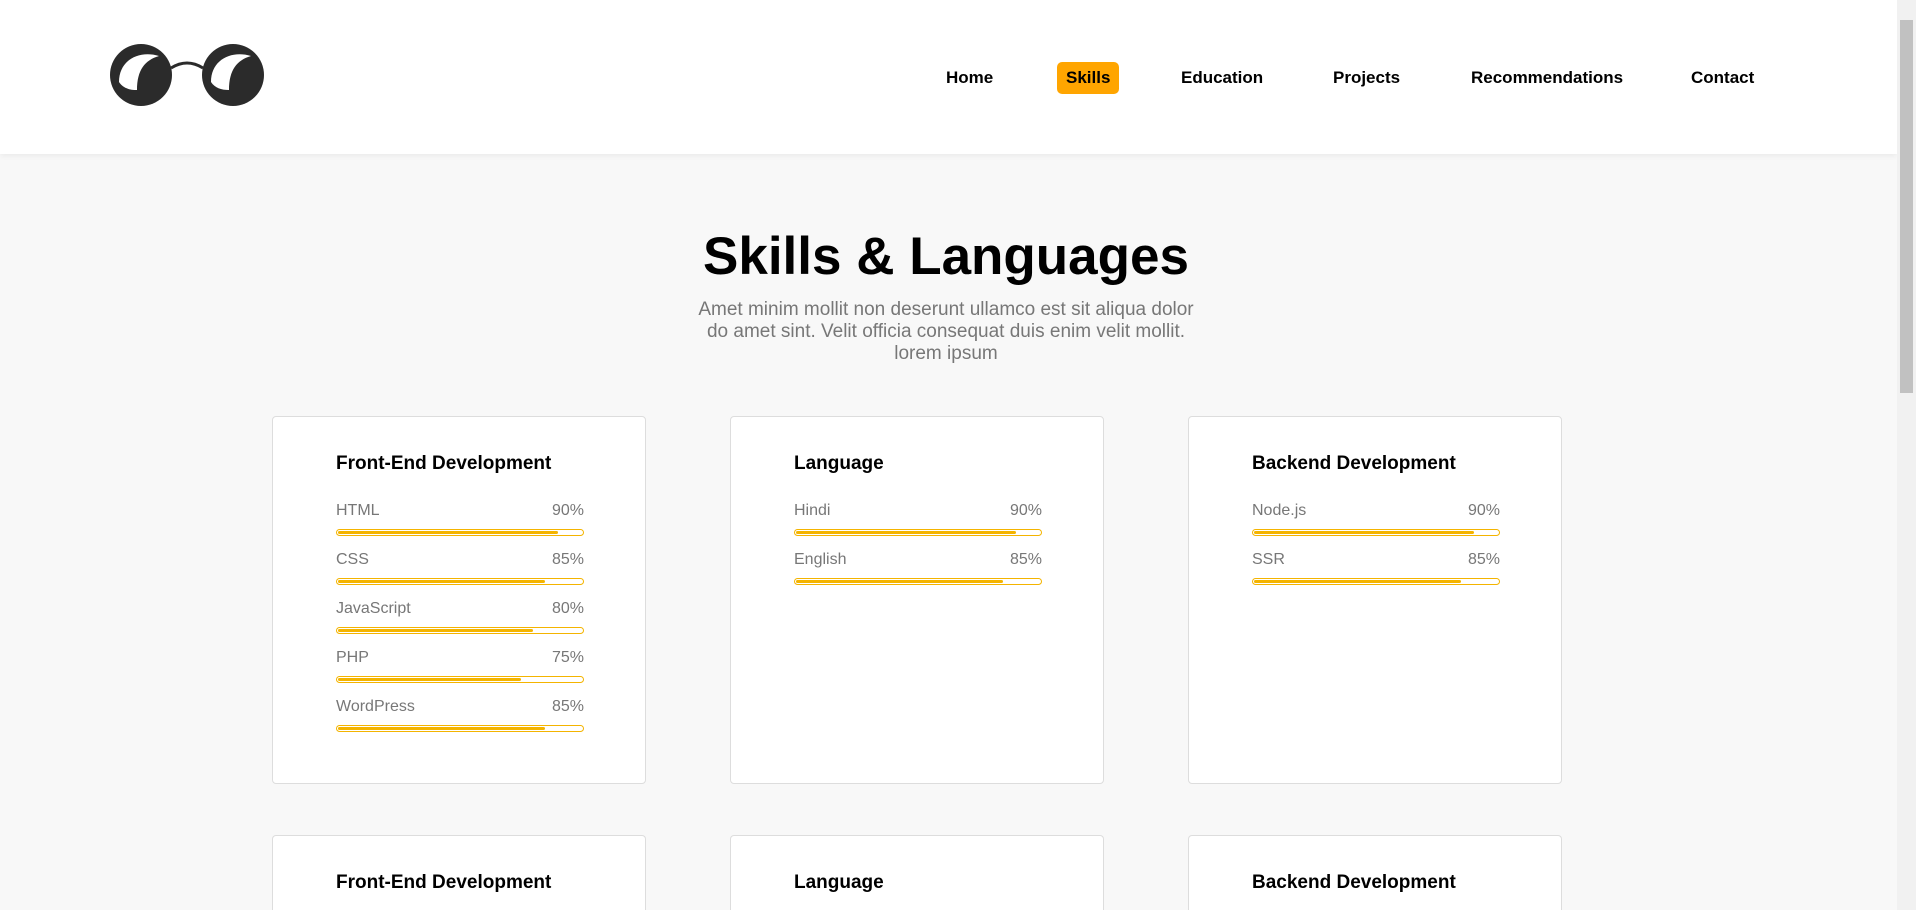  I want to click on skill-item: English 85%, so click(918, 571).